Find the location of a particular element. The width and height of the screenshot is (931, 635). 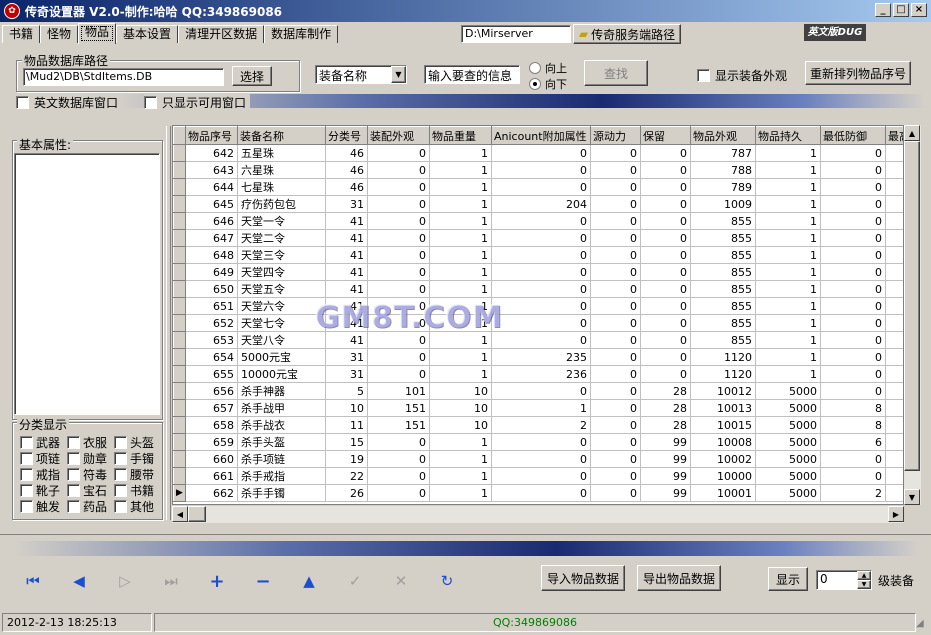

table-cell: 10000 is located at coordinates (723, 476).